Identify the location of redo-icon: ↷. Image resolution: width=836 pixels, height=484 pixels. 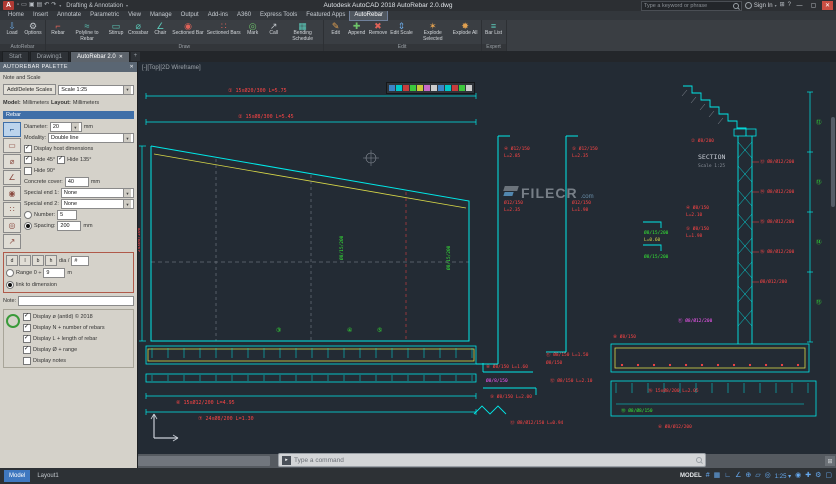
(53, 5).